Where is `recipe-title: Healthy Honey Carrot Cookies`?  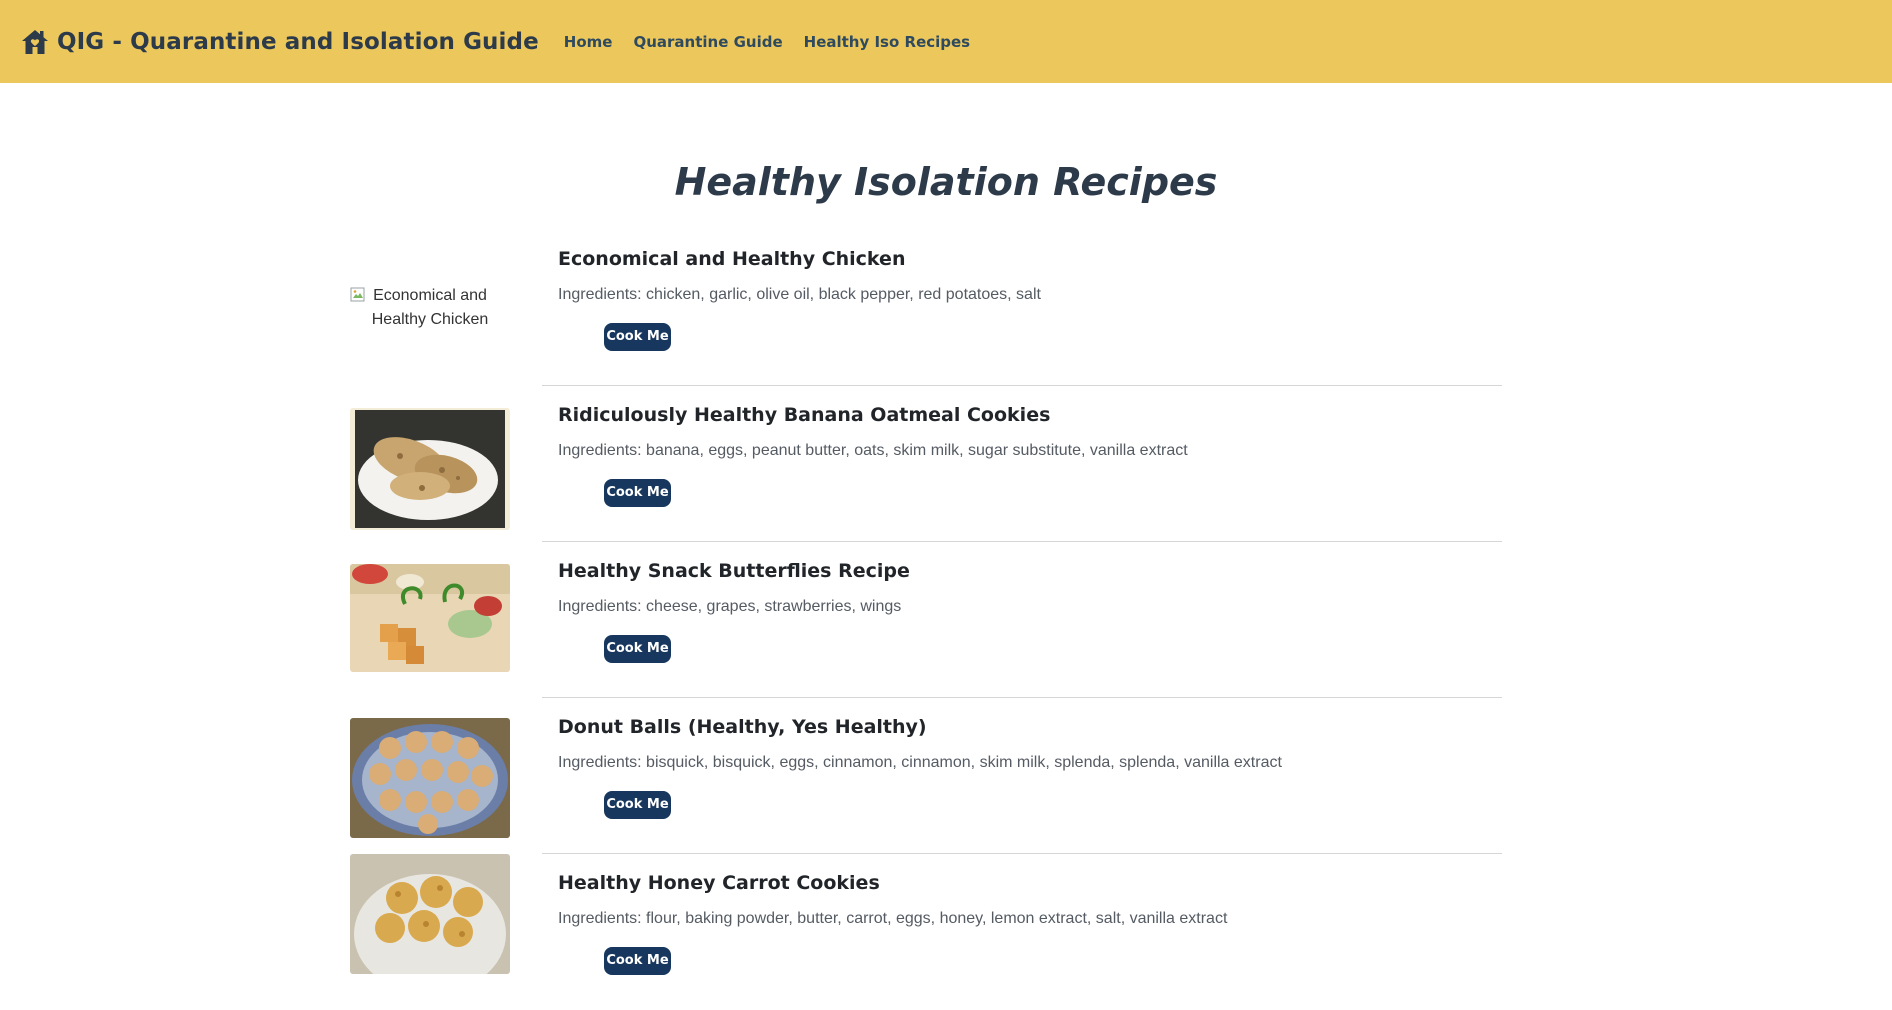 recipe-title: Healthy Honey Carrot Cookies is located at coordinates (719, 883).